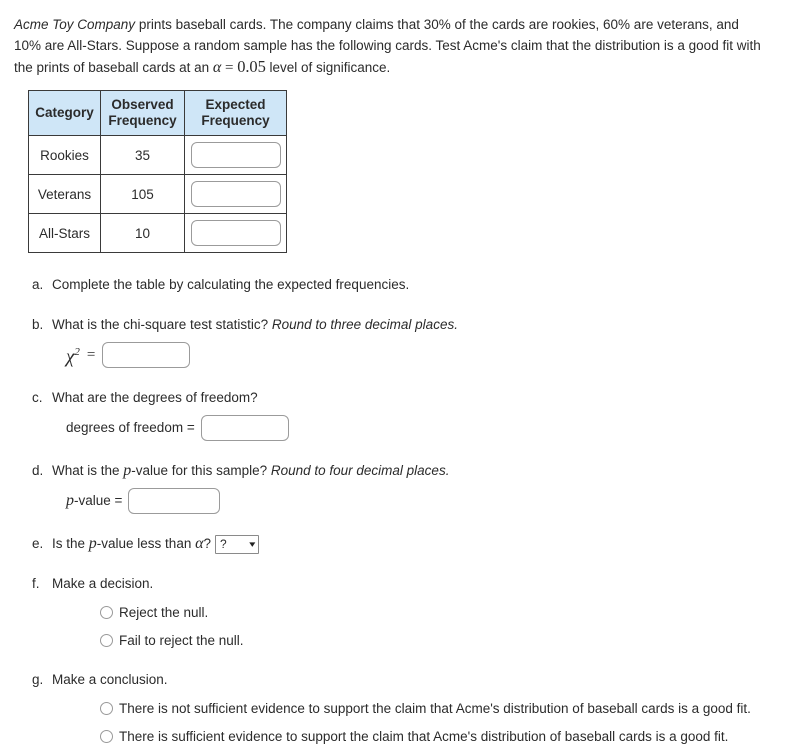  Describe the element at coordinates (174, 501) in the screenshot. I see `p-value-input` at that location.